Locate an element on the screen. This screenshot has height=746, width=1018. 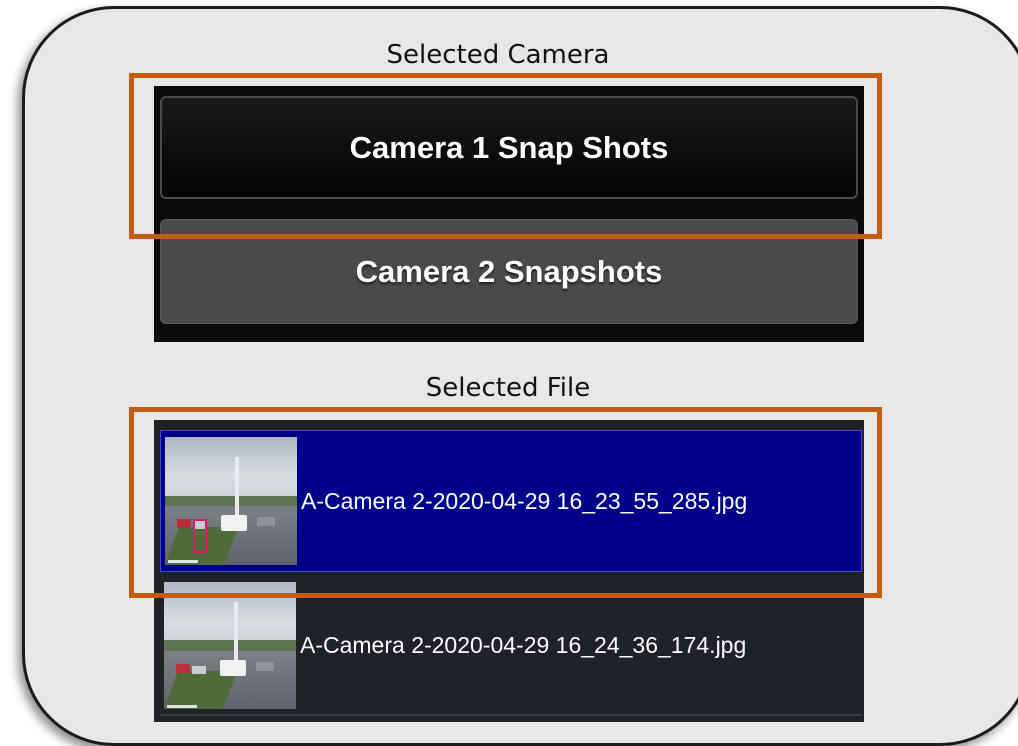
selected-camera-caption: Selected Camera is located at coordinates (498, 55).